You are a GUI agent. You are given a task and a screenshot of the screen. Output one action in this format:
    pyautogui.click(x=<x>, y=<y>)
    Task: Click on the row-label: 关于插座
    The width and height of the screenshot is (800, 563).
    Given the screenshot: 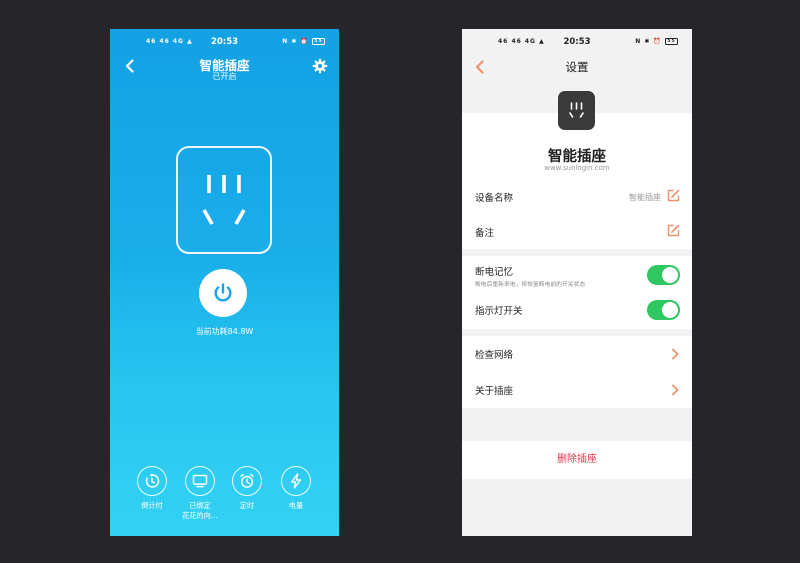 What is the action you would take?
    pyautogui.click(x=494, y=391)
    